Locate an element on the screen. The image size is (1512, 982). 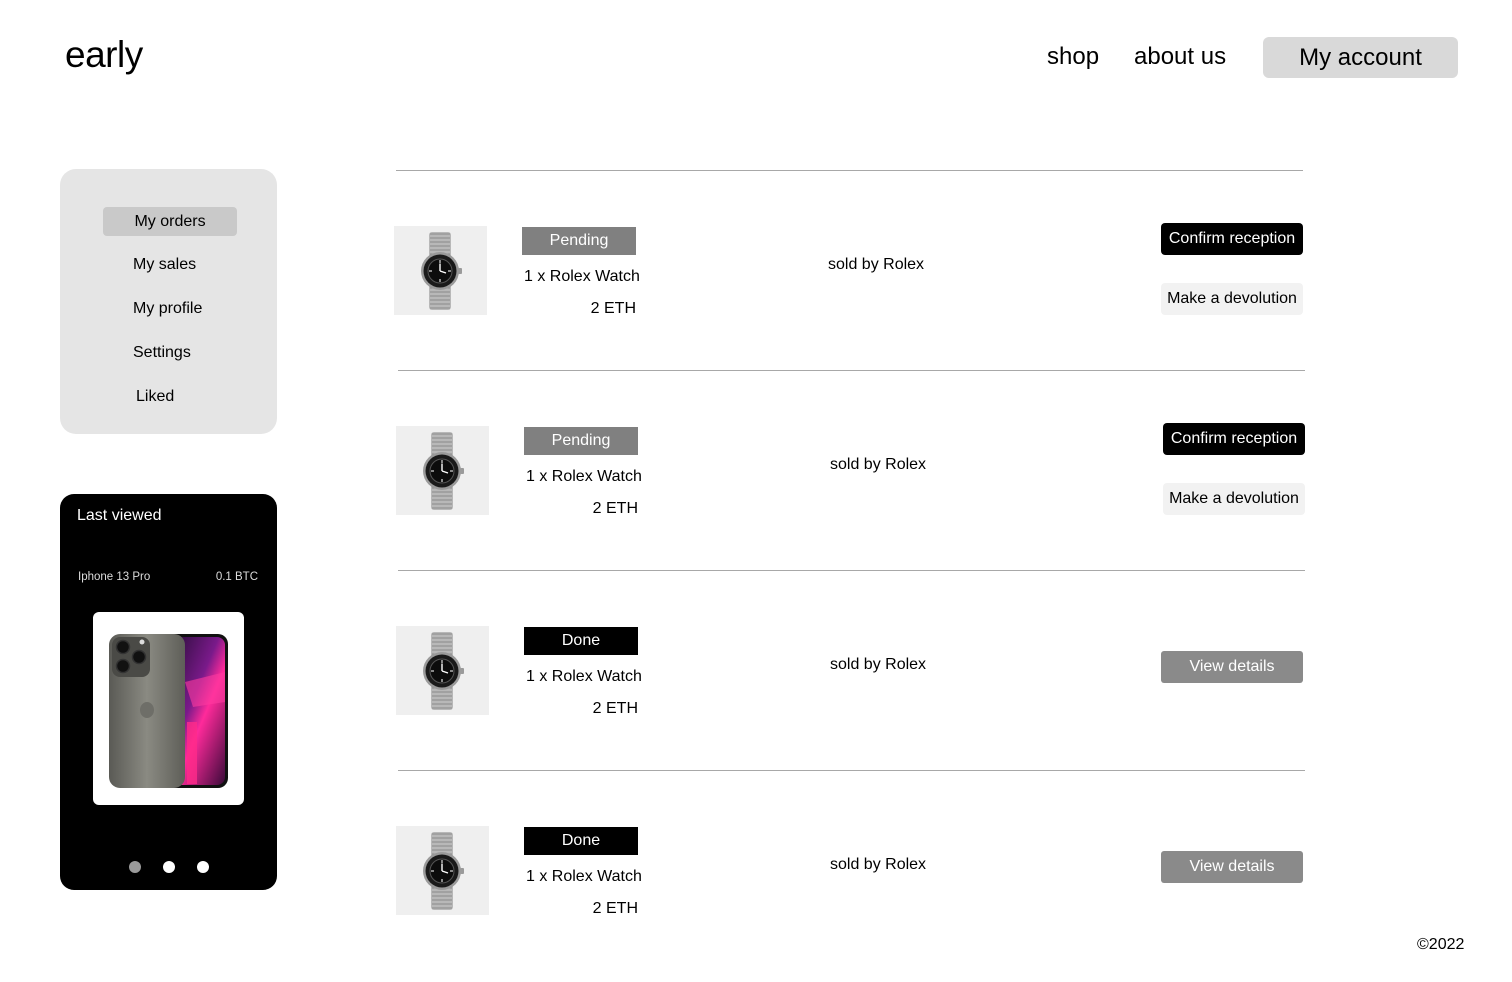
sidebar-item-liked: Liked is located at coordinates (155, 397).